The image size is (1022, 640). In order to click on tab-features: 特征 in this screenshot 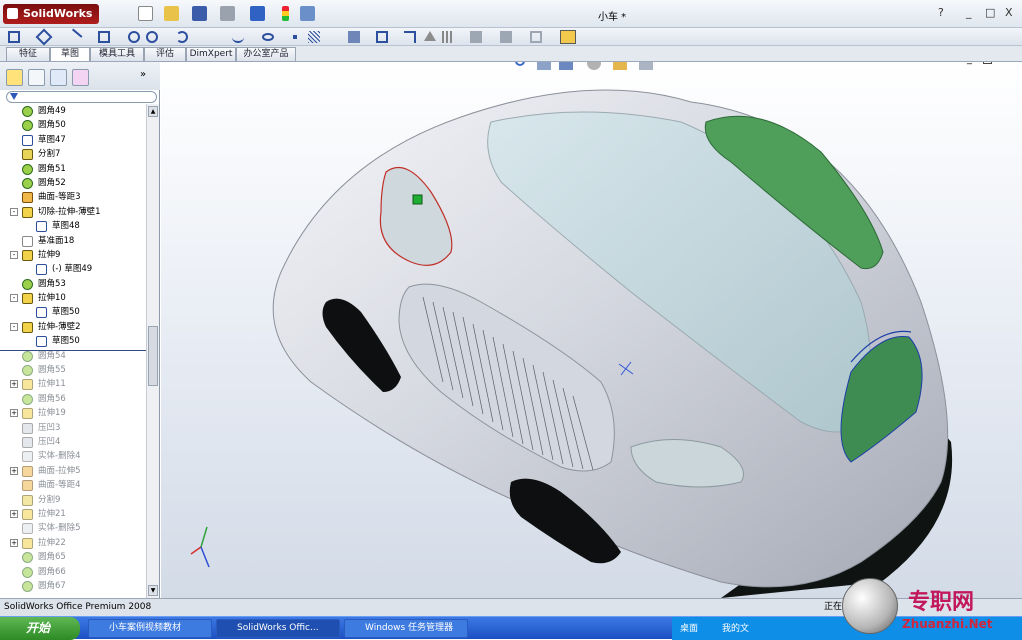, I will do `click(28, 54)`.